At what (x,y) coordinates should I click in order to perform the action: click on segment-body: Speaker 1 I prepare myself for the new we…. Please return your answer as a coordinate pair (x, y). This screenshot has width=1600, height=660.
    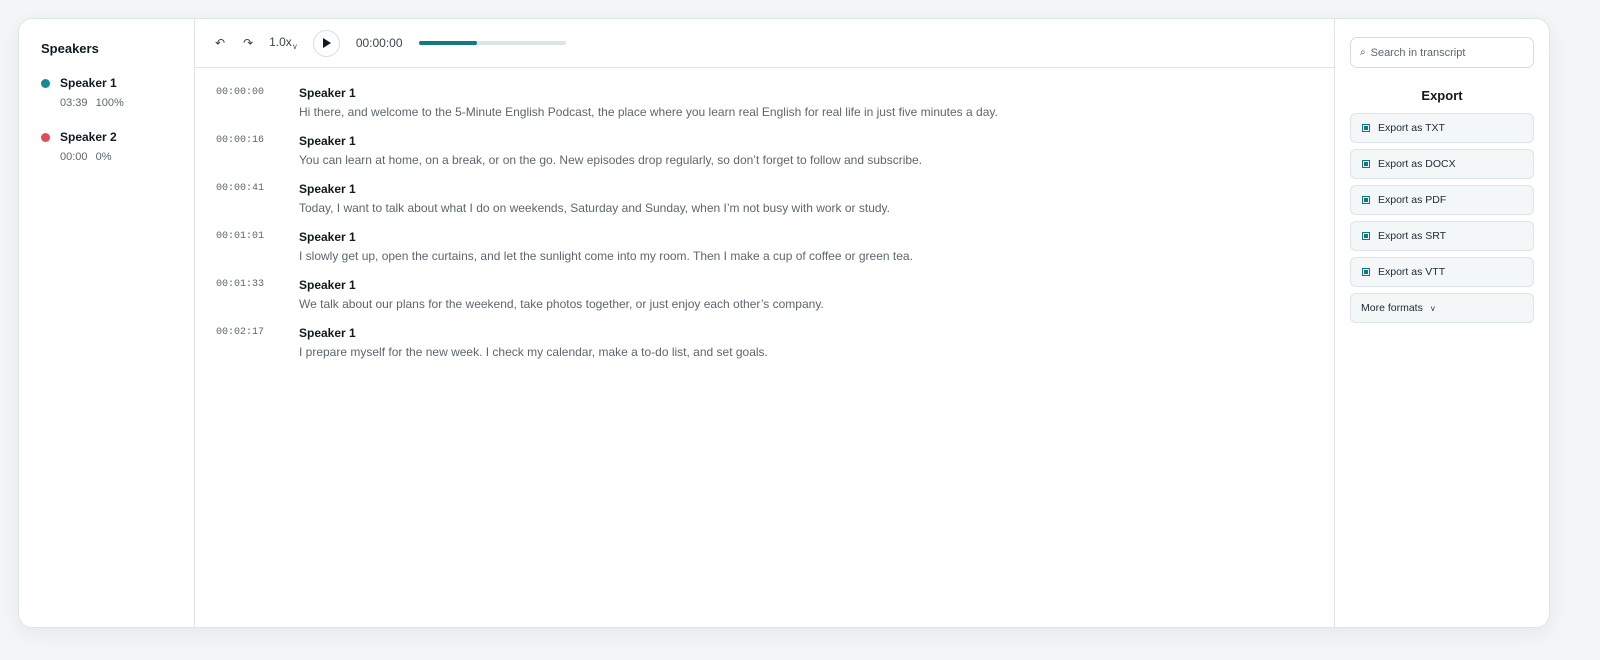
    Looking at the image, I should click on (816, 343).